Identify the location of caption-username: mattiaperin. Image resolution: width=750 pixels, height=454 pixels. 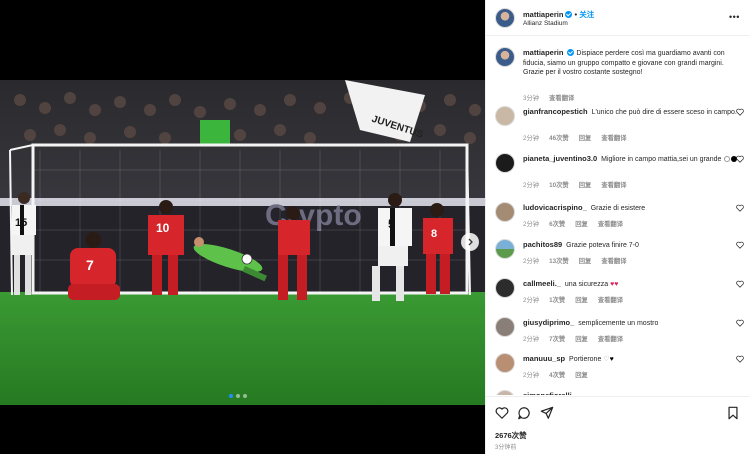
(543, 52).